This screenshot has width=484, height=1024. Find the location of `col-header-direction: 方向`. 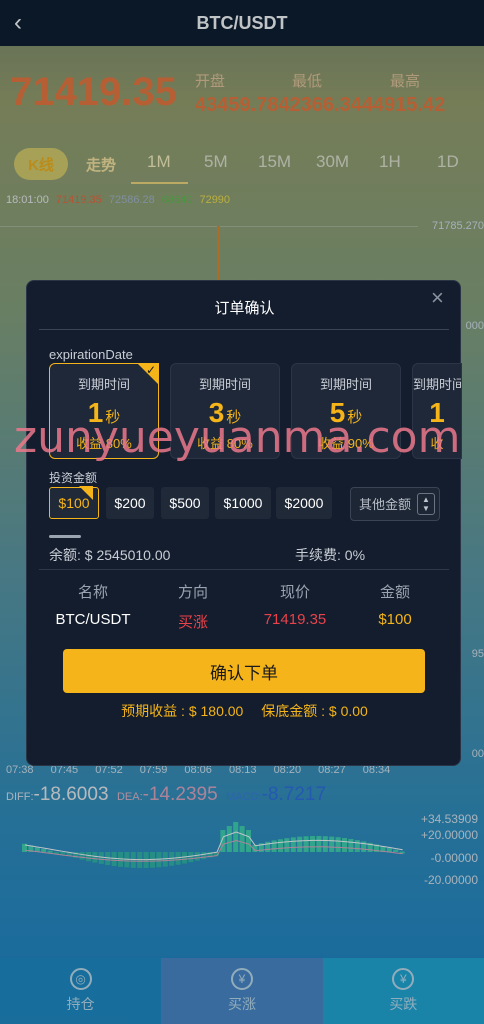

col-header-direction: 方向 is located at coordinates (192, 592).